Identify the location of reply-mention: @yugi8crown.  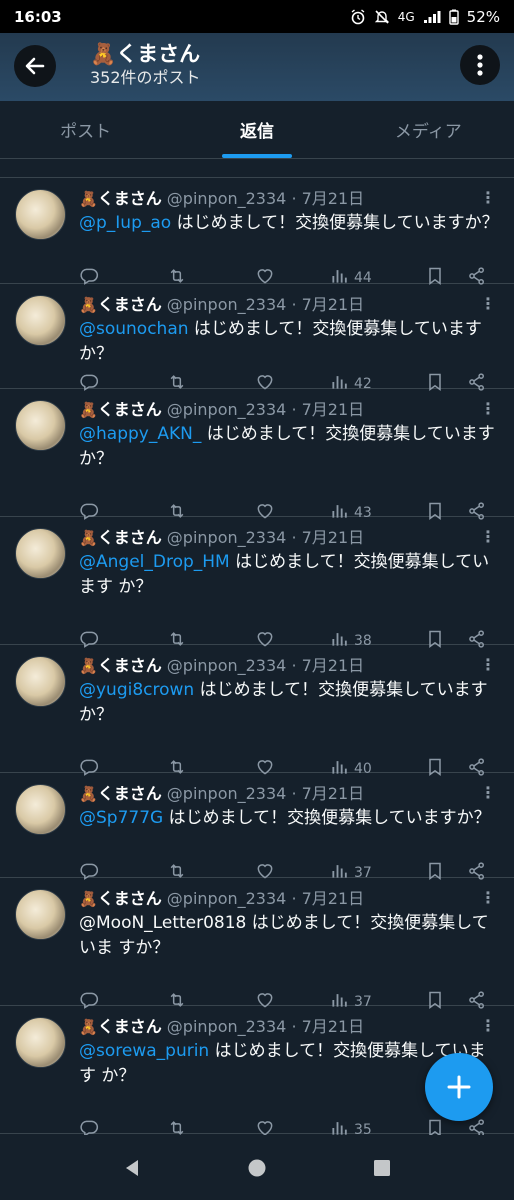
(136, 690).